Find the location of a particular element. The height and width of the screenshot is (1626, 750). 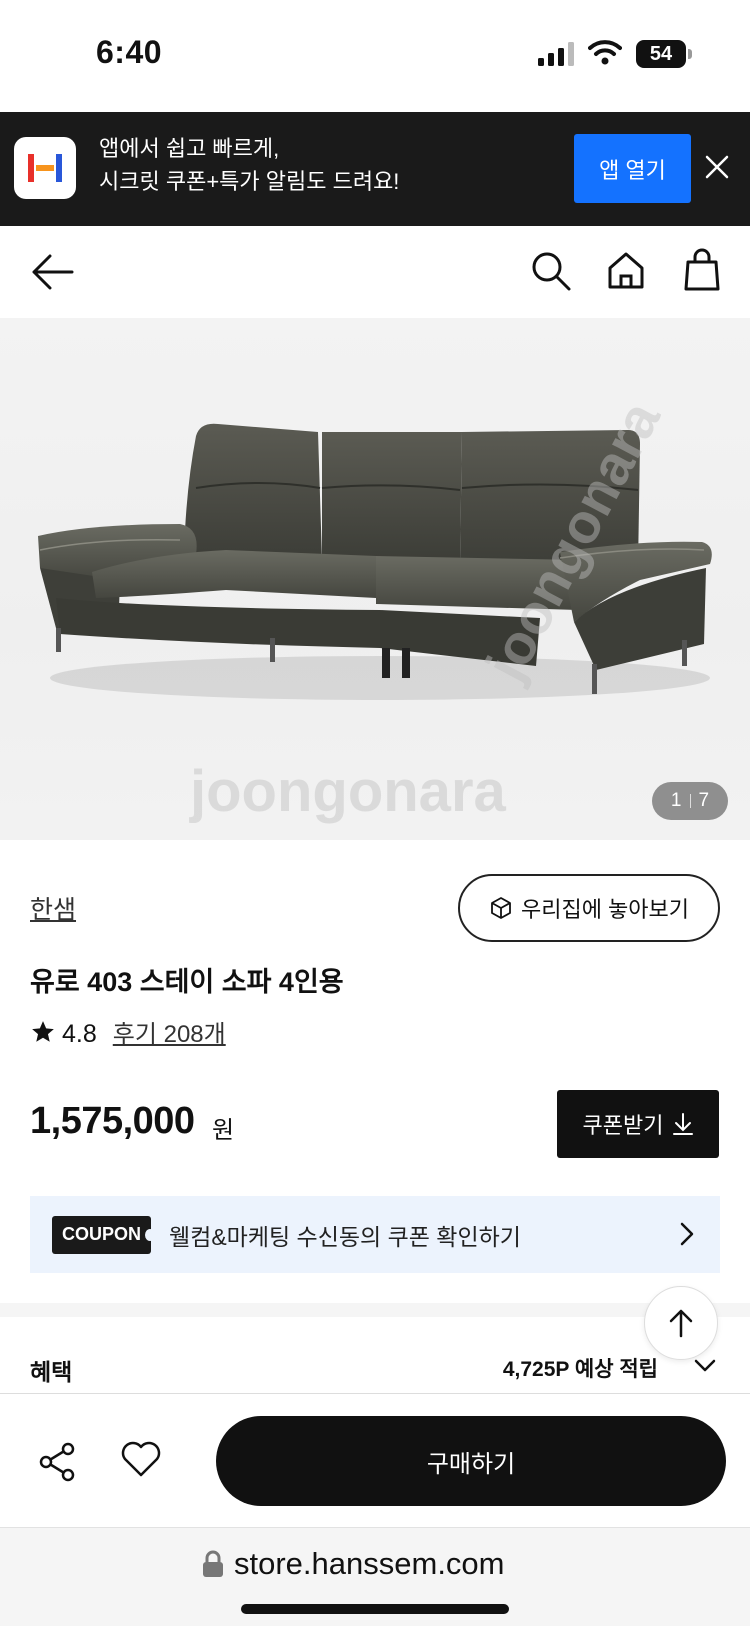

back-arrow-icon is located at coordinates (52, 272).